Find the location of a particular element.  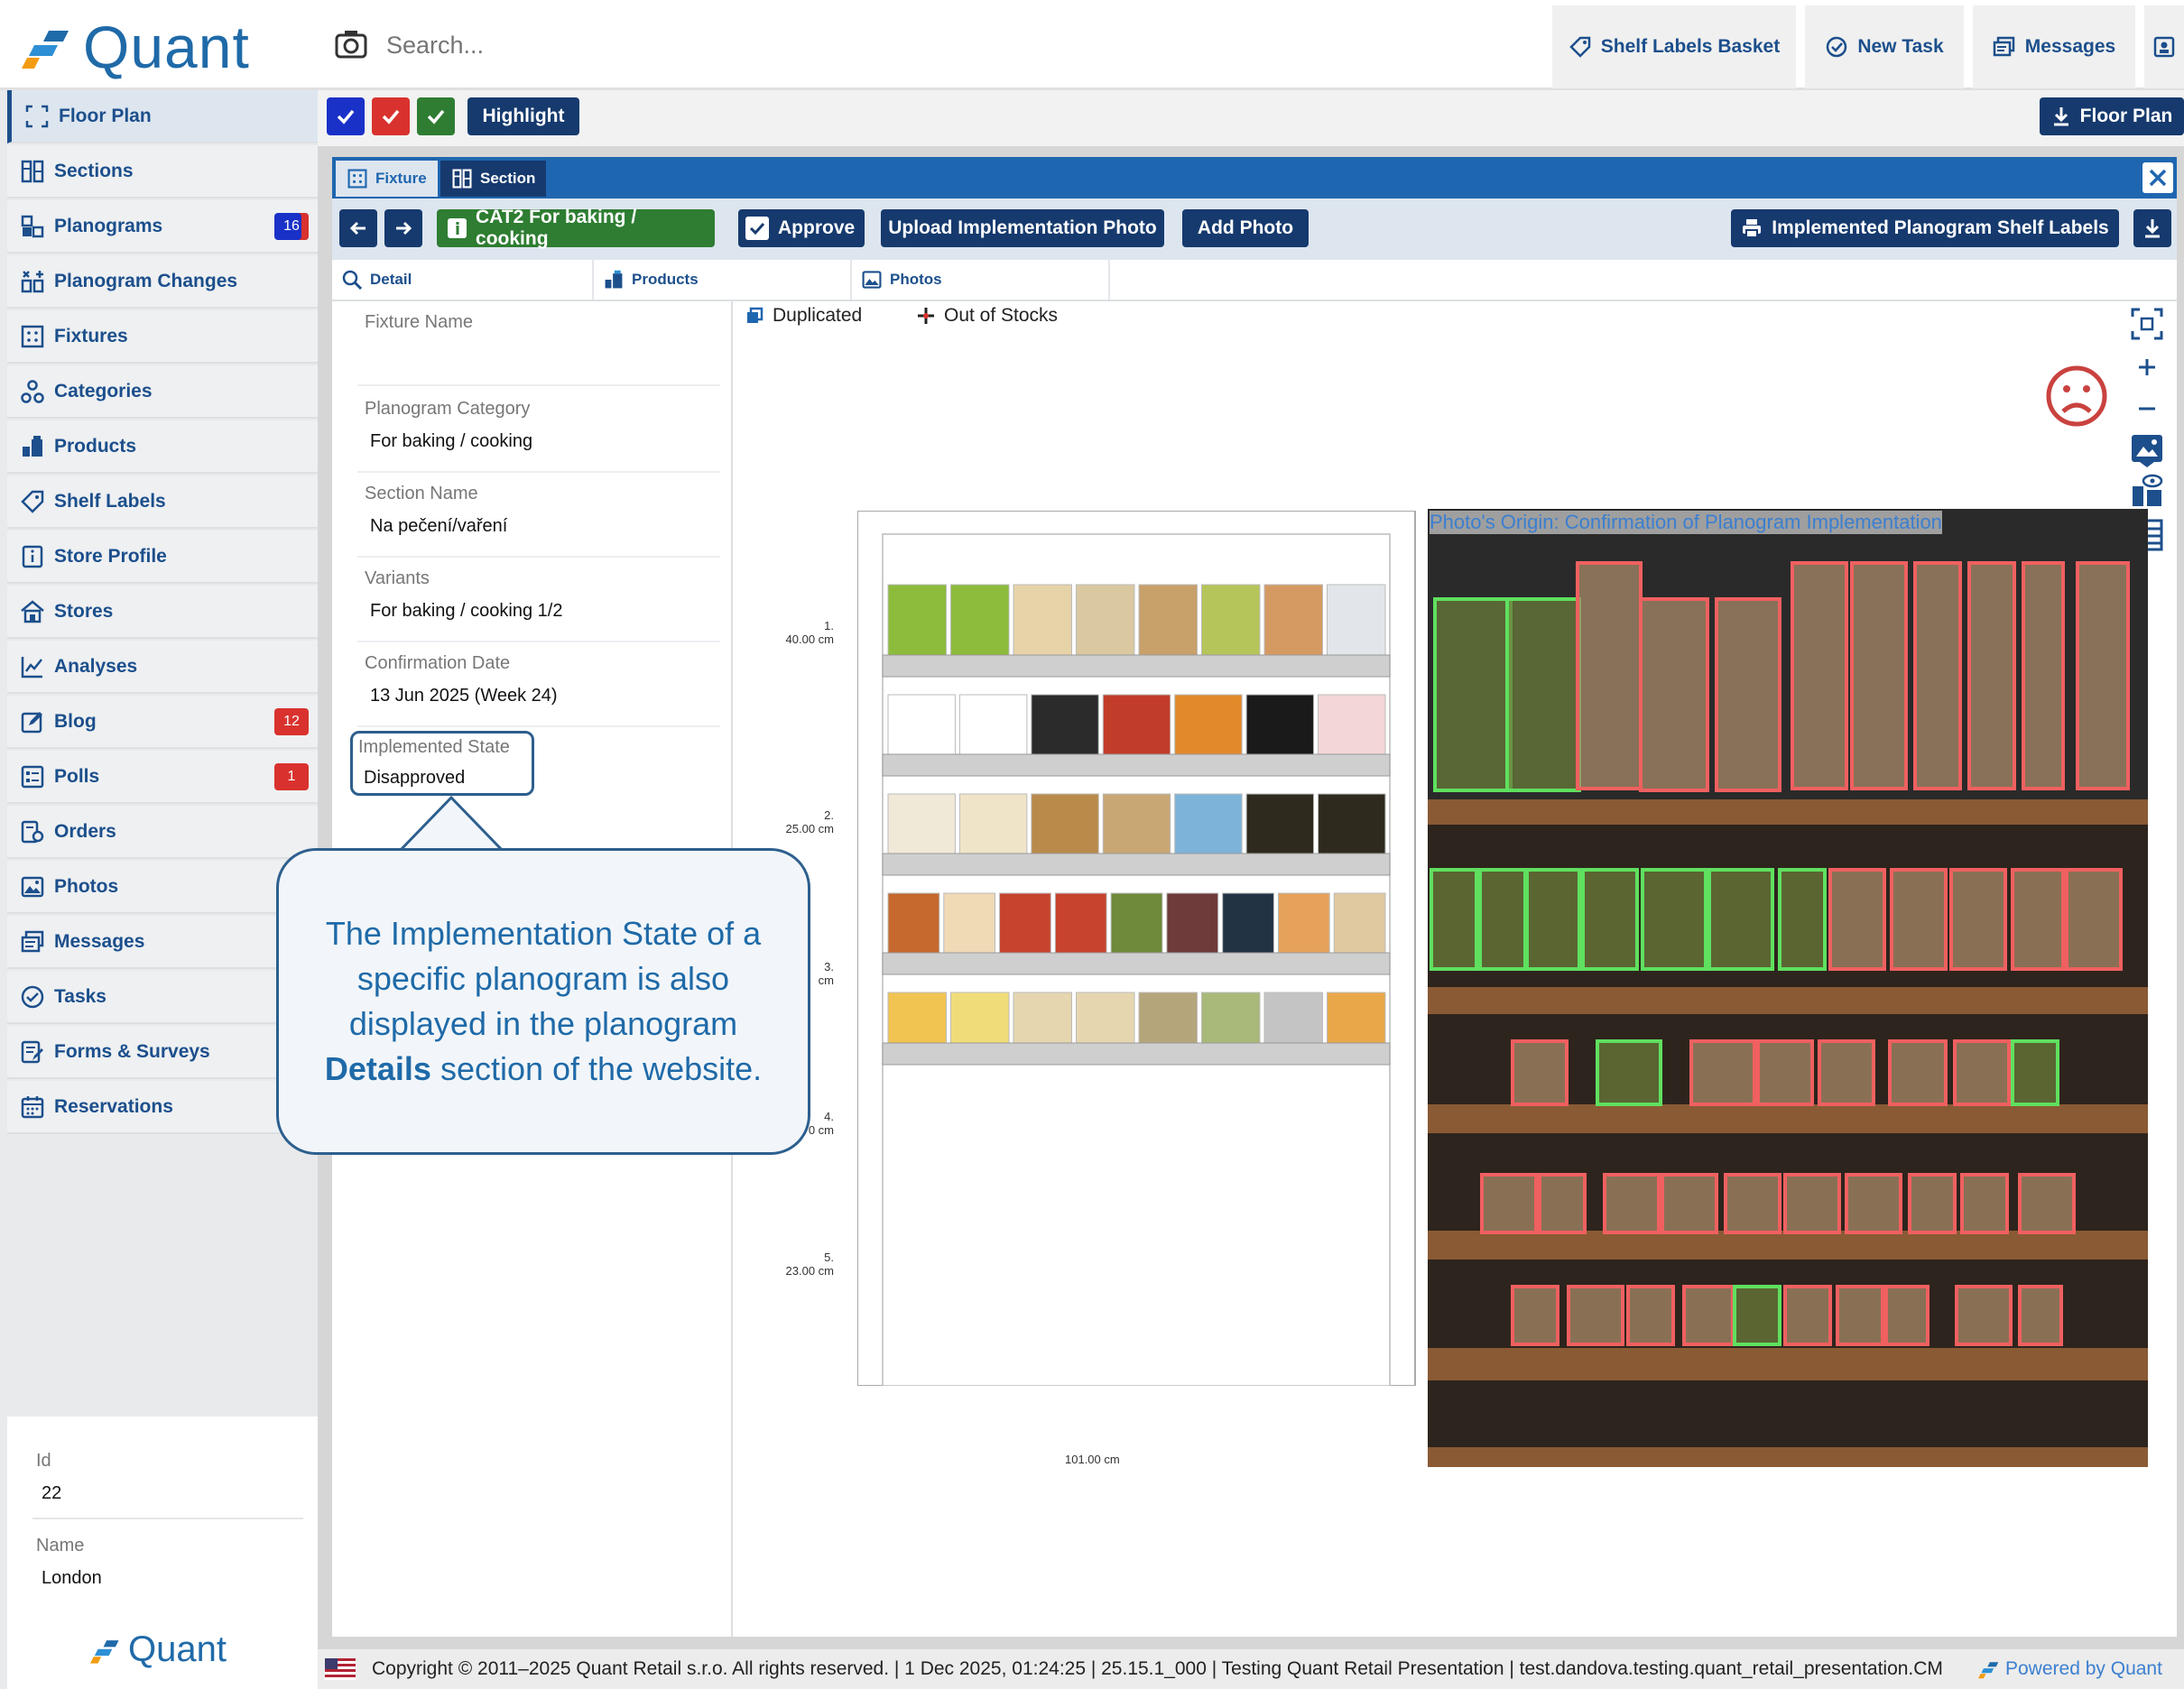

sidebar-item-tasks: Tasks is located at coordinates (162, 998).